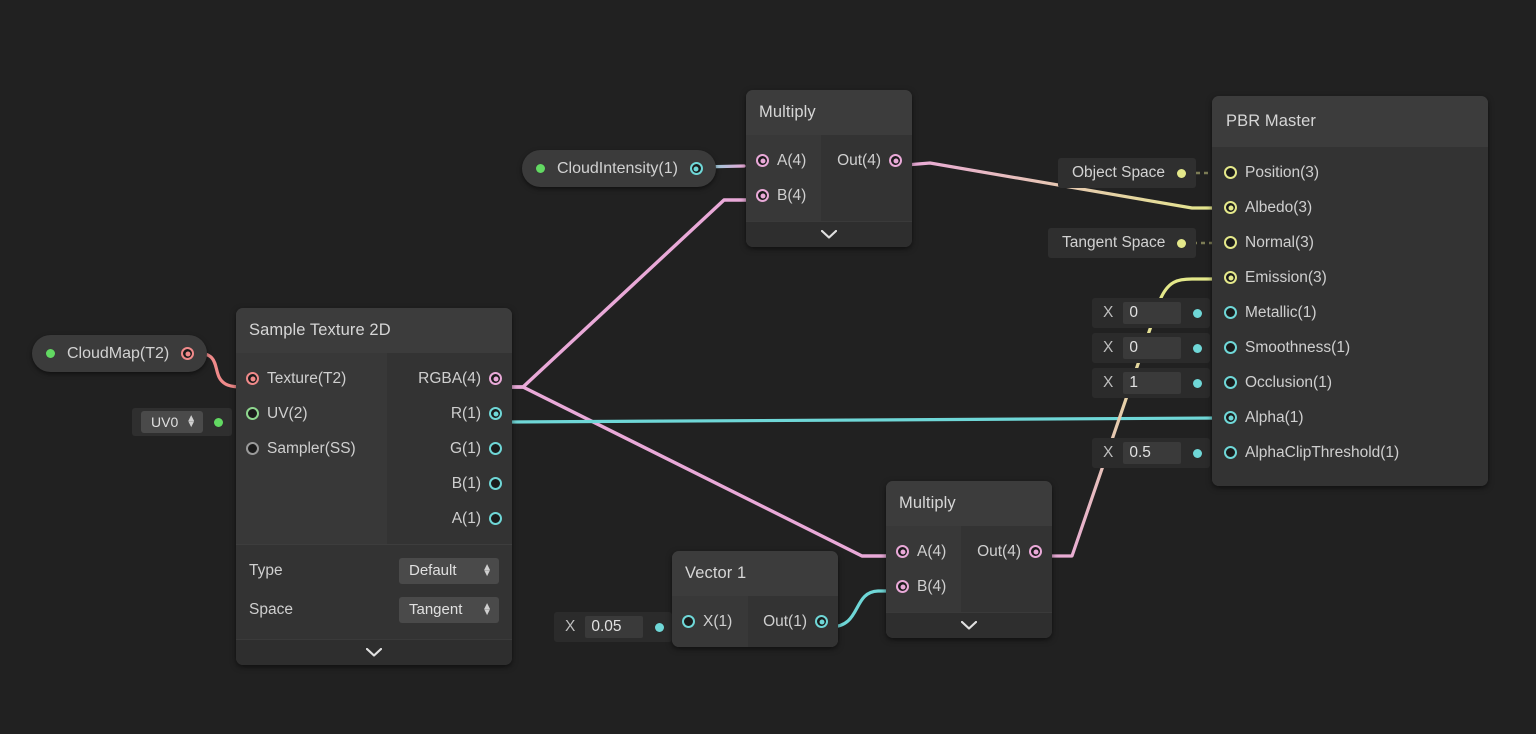 This screenshot has width=1536, height=734. I want to click on input-slot-texture: Texture(T2), so click(311, 378).